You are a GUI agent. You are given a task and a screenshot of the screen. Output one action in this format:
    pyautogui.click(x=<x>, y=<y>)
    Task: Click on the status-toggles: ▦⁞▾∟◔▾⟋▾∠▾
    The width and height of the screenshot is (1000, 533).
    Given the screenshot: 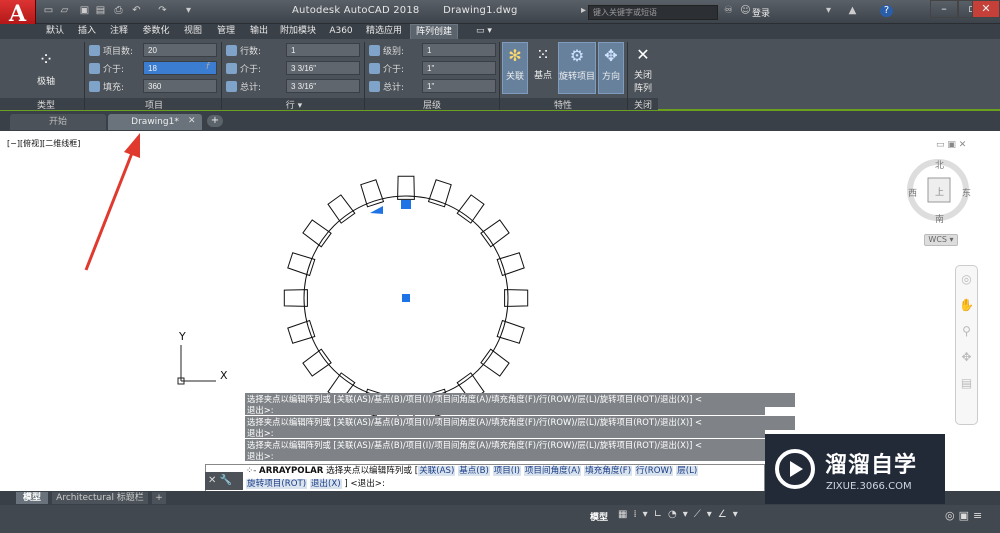 What is the action you would take?
    pyautogui.click(x=681, y=514)
    